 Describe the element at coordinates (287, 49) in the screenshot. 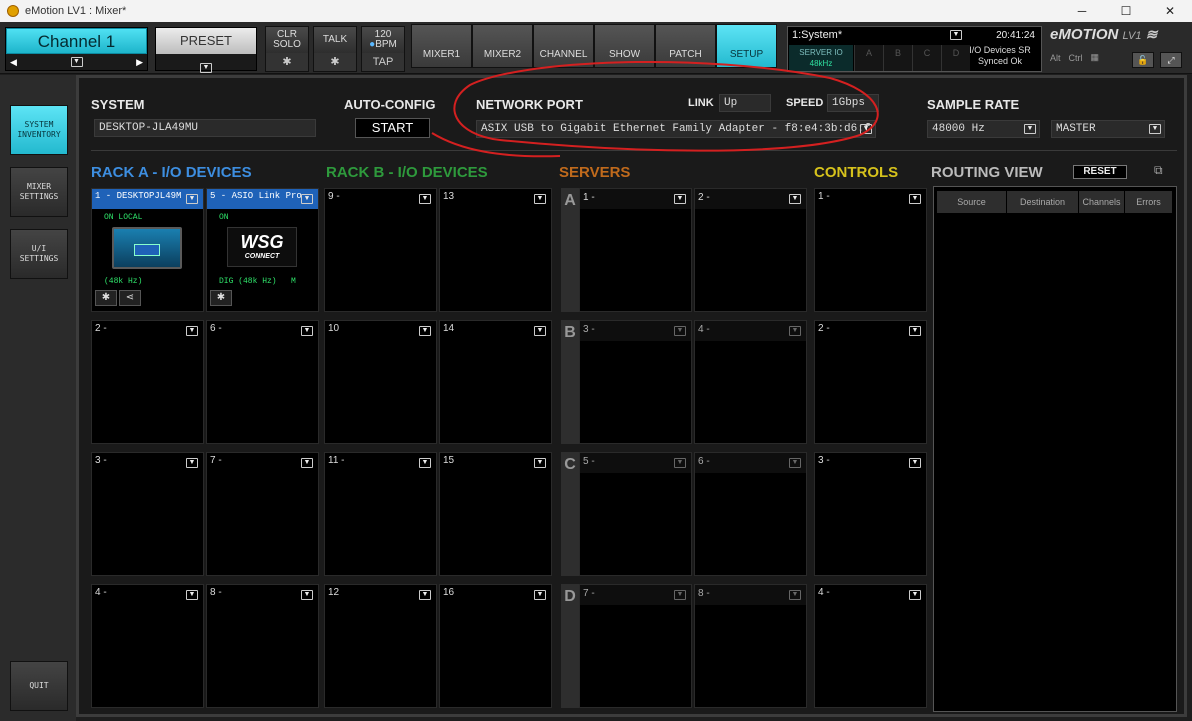

I see `clr-solo-button: CLR SOLO ✱` at that location.